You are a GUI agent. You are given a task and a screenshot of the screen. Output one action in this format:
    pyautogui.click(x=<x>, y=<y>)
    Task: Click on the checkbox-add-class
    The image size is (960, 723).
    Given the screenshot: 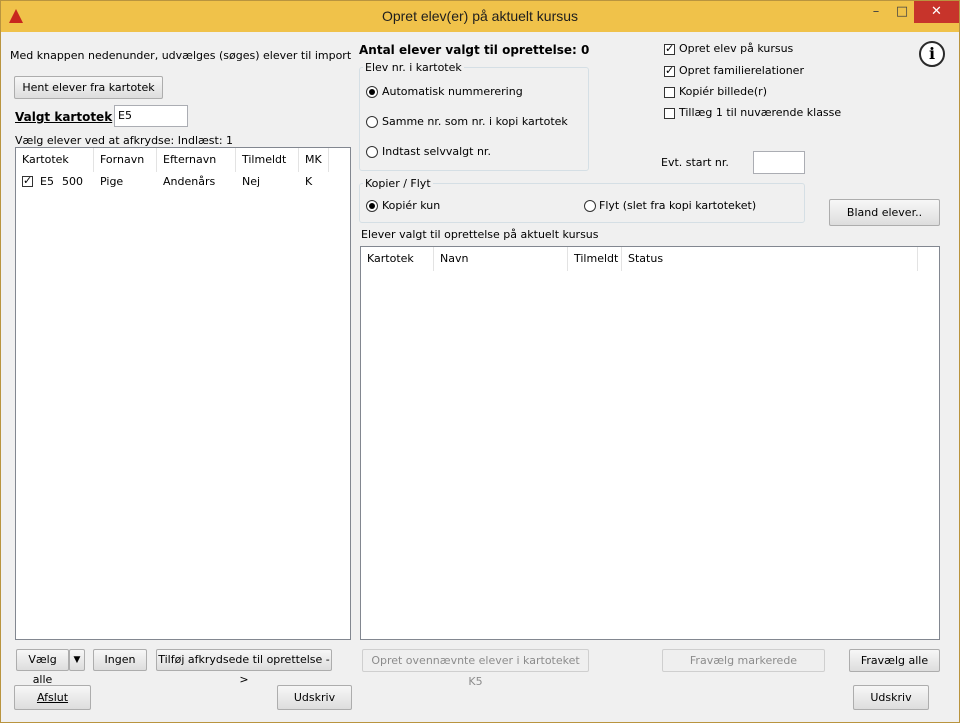 What is the action you would take?
    pyautogui.click(x=669, y=113)
    